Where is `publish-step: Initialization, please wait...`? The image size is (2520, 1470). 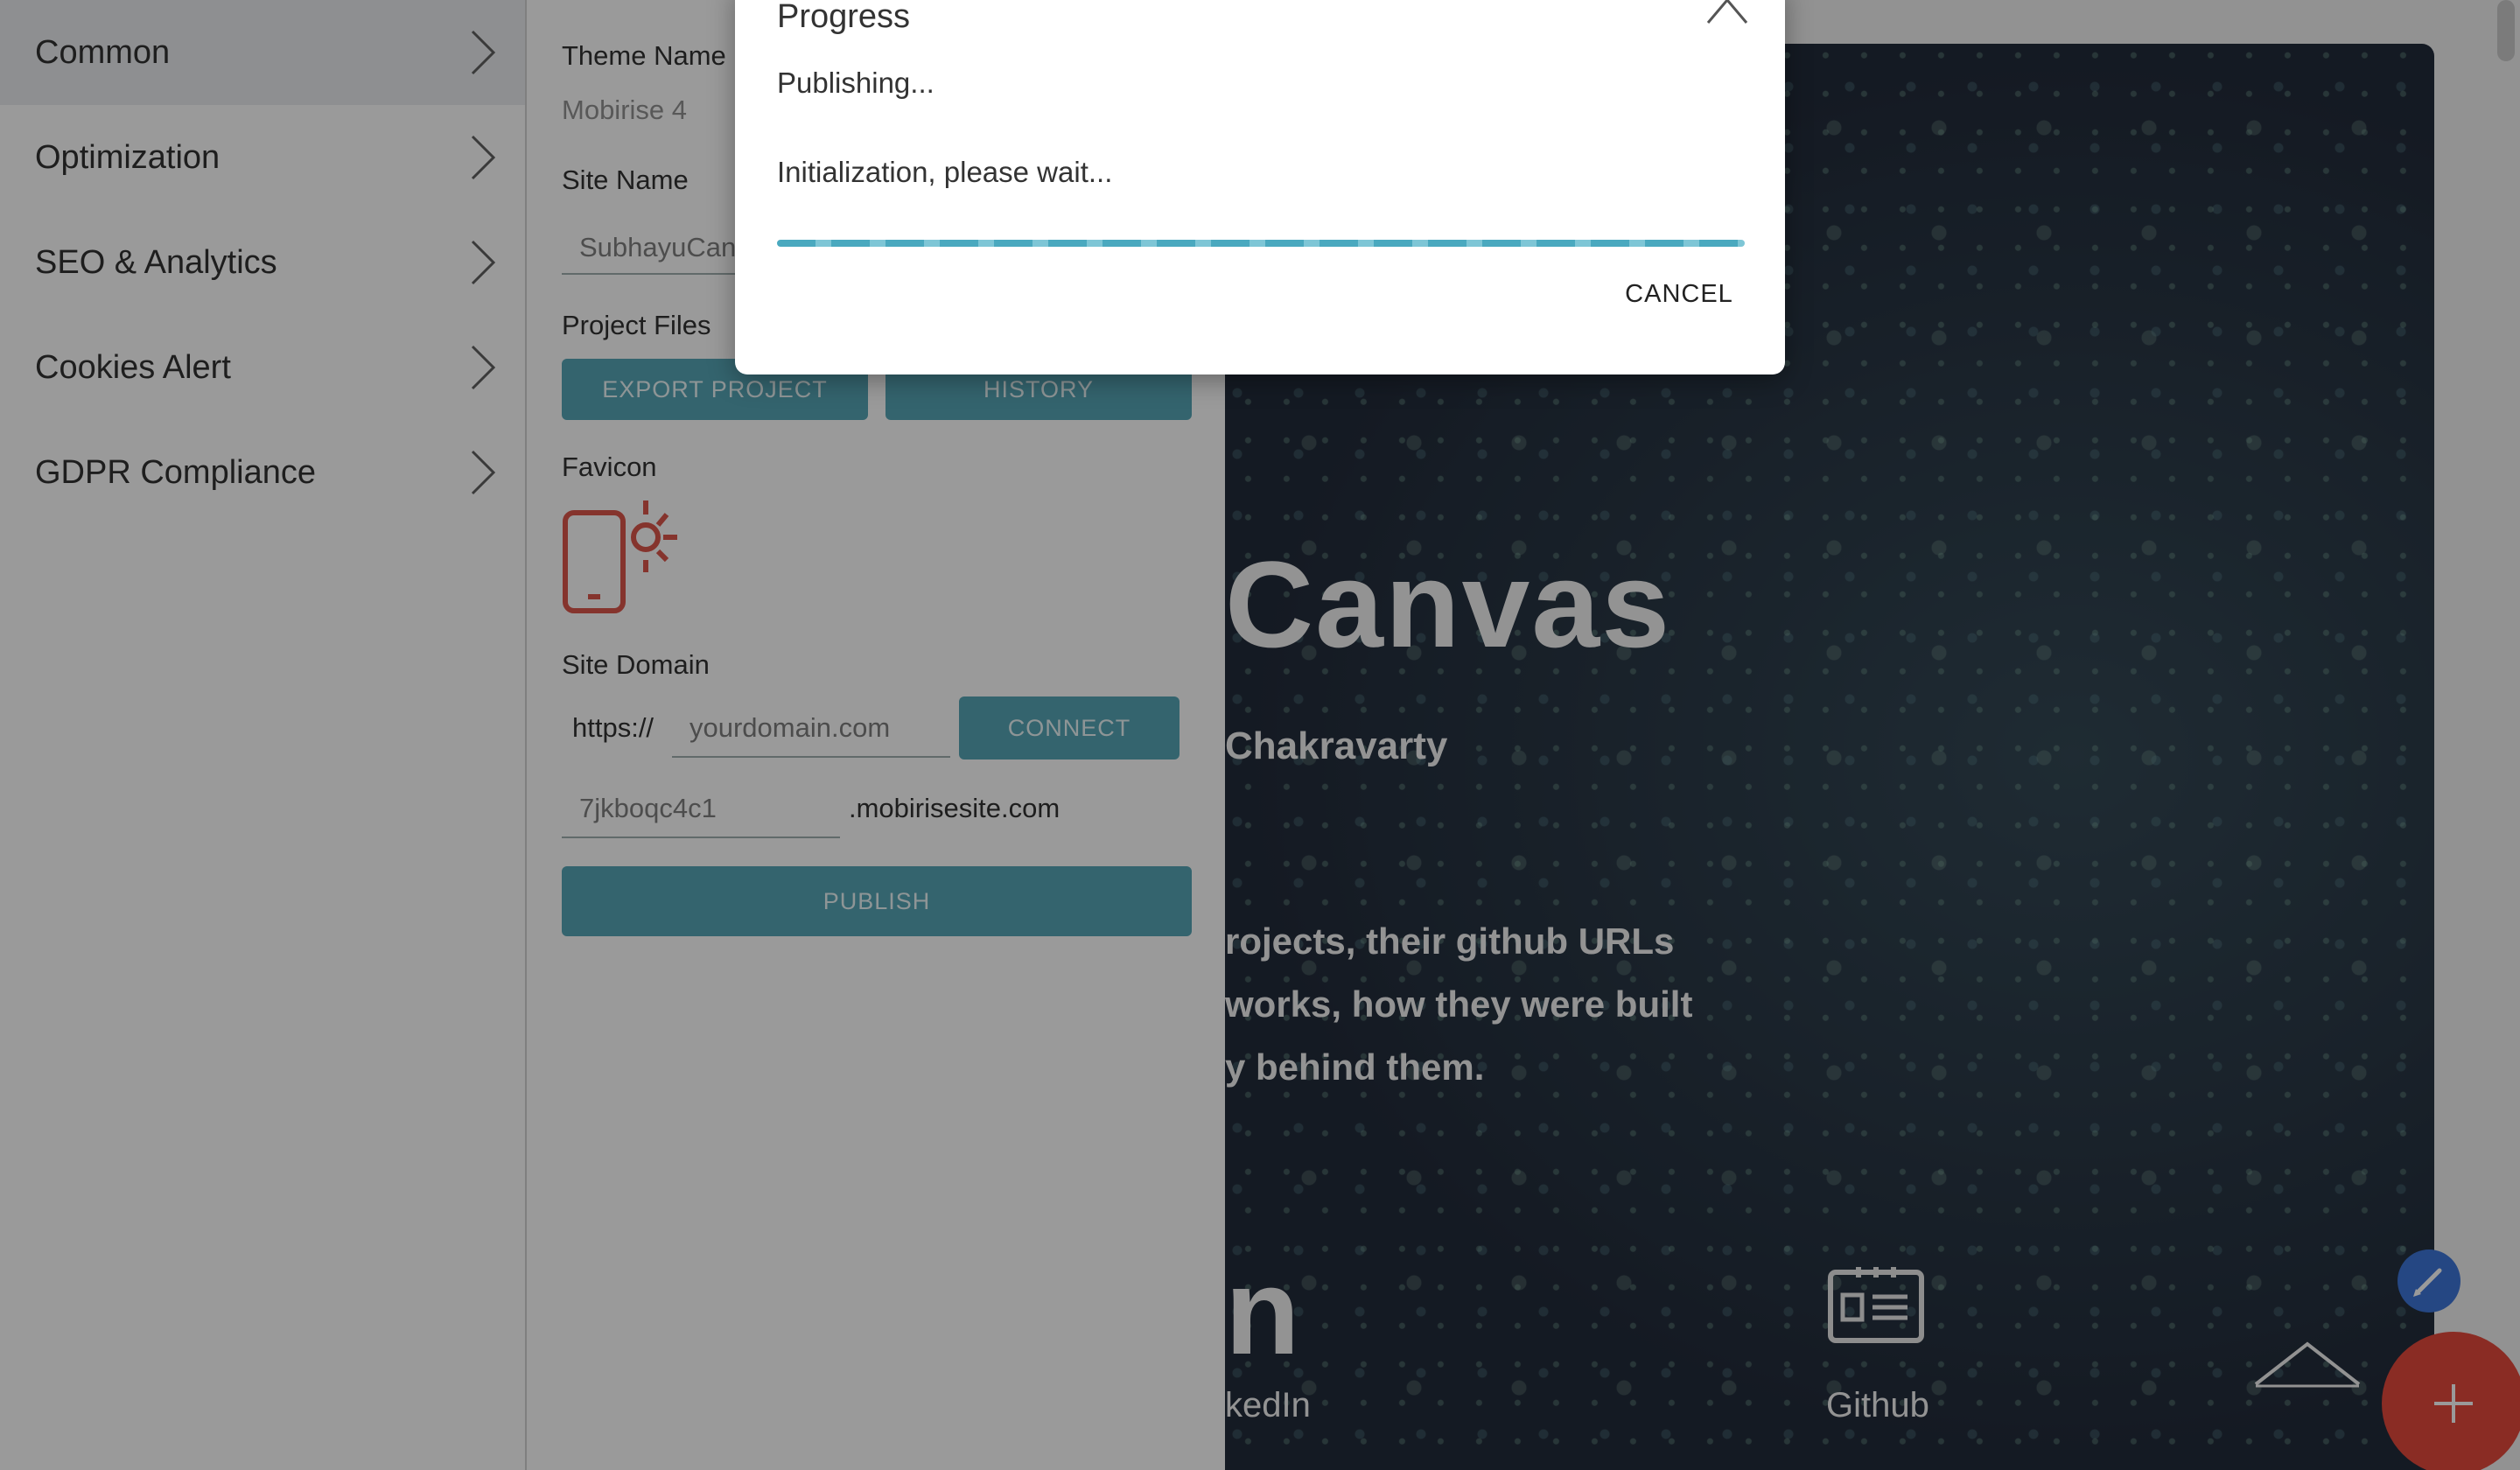
publish-step: Initialization, please wait... is located at coordinates (945, 172).